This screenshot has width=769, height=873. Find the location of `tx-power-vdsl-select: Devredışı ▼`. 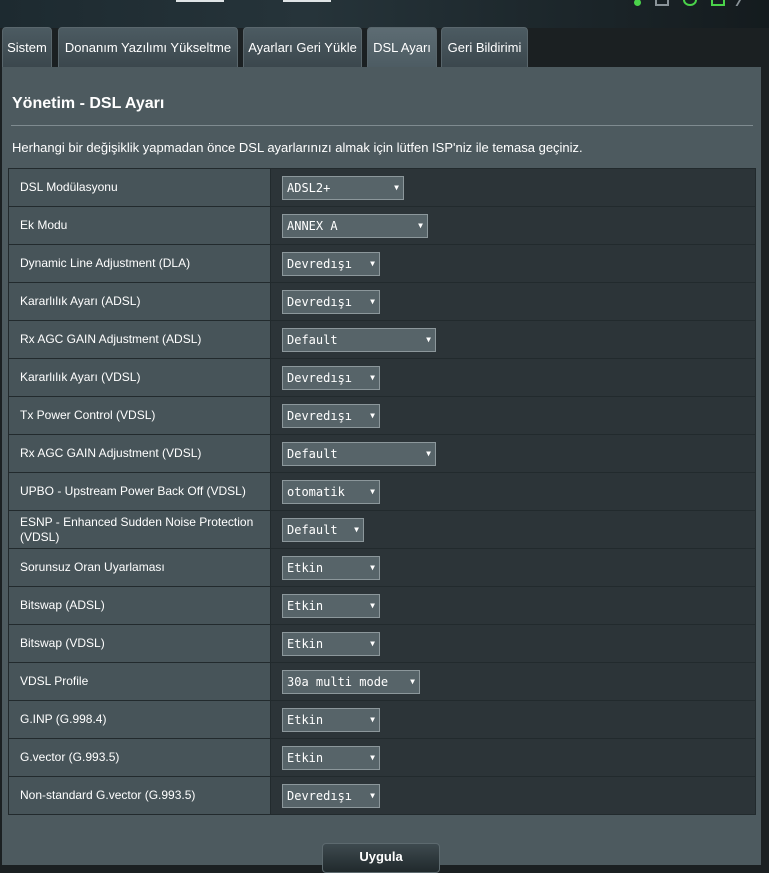

tx-power-vdsl-select: Devredışı ▼ is located at coordinates (331, 415).